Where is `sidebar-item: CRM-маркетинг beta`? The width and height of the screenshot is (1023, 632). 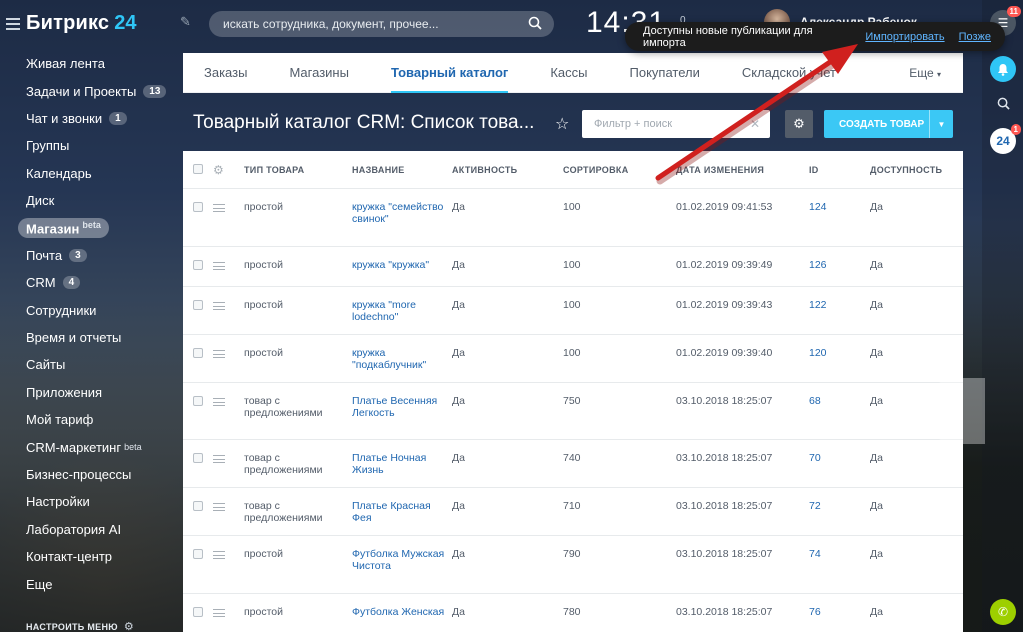 sidebar-item: CRM-маркетинг beta is located at coordinates (91, 446).